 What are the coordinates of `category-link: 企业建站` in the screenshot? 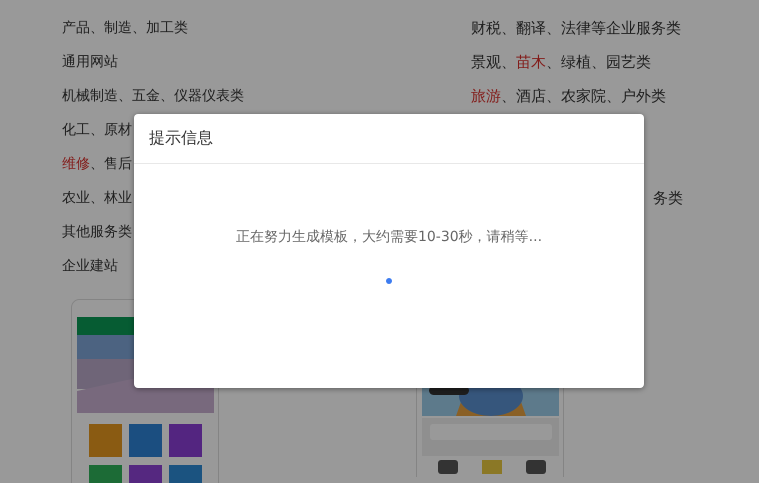 It's located at (90, 266).